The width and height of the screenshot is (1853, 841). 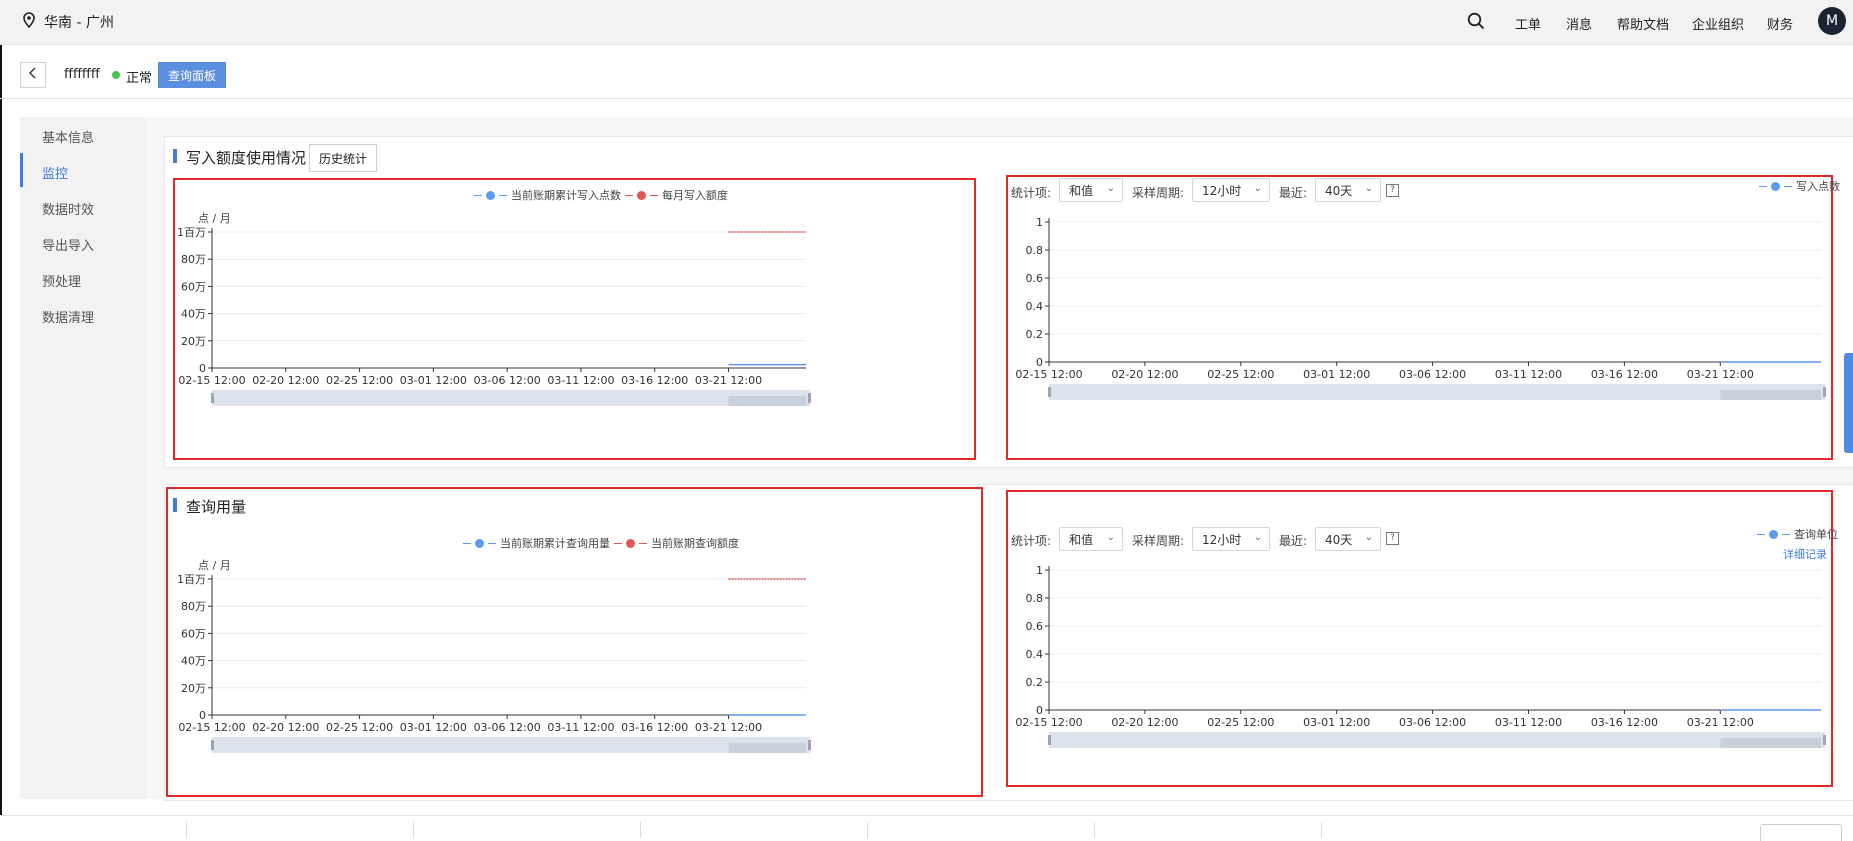 What do you see at coordinates (1293, 193) in the screenshot?
I see `recent-label: 最近:` at bounding box center [1293, 193].